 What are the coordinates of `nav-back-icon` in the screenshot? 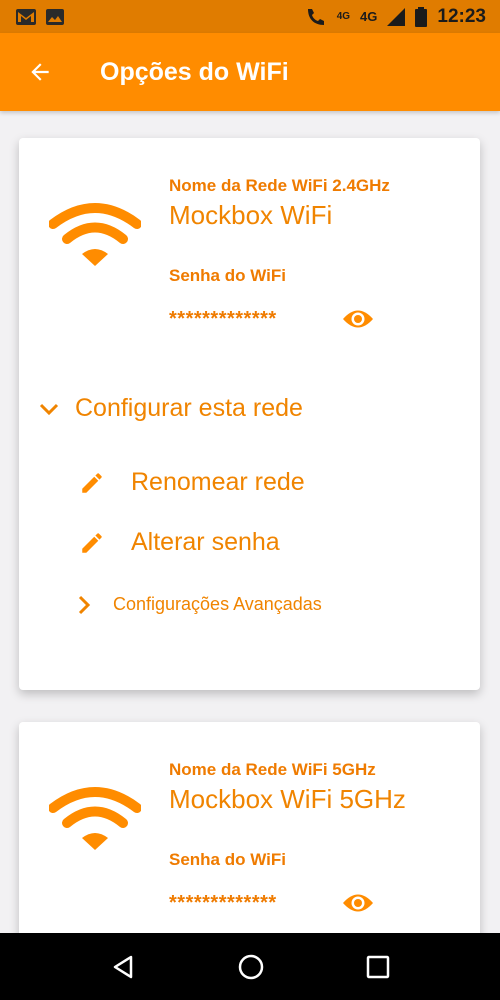 It's located at (123, 967).